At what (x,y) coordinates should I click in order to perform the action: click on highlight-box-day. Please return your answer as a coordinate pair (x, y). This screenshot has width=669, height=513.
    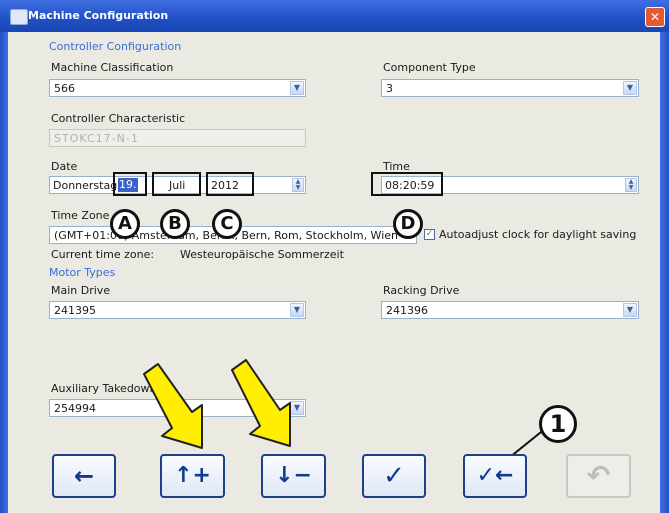
    Looking at the image, I should click on (130, 184).